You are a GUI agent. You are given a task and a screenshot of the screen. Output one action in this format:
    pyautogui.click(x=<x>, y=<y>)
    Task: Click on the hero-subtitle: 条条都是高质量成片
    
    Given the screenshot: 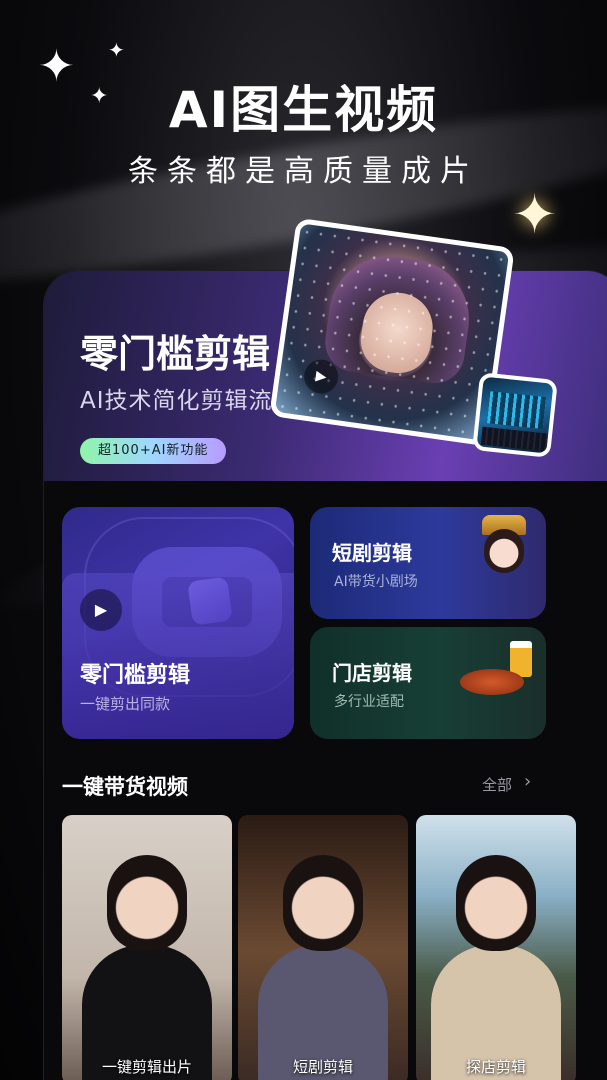 What is the action you would take?
    pyautogui.click(x=303, y=171)
    